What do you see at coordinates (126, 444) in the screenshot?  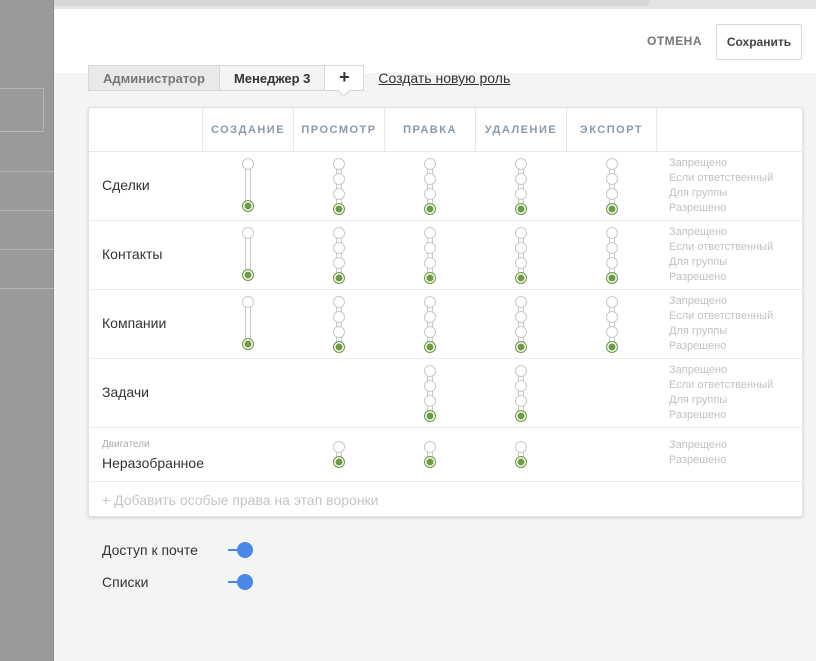 I see `row-sublabel: Двигатели` at bounding box center [126, 444].